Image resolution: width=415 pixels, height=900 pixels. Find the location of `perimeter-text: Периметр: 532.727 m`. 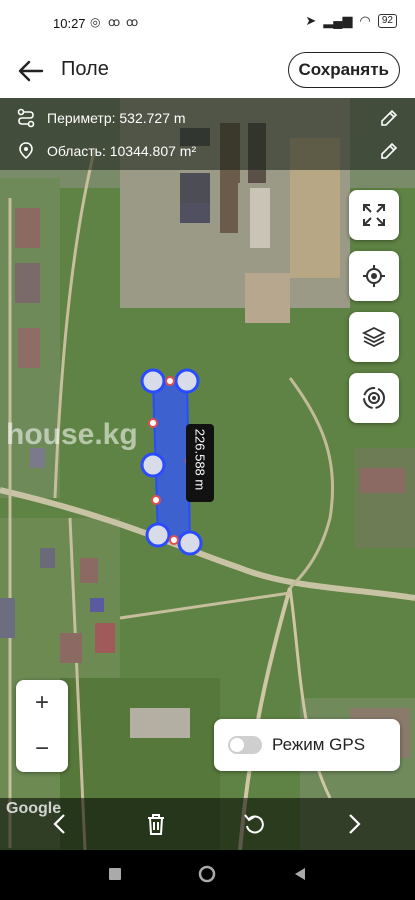

perimeter-text: Периметр: 532.727 m is located at coordinates (116, 118).